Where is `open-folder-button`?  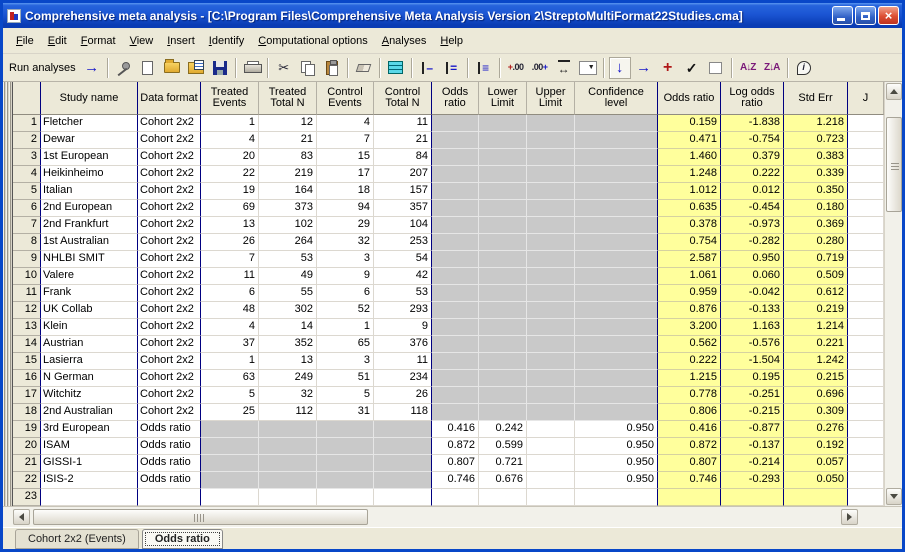 open-folder-button is located at coordinates (172, 68).